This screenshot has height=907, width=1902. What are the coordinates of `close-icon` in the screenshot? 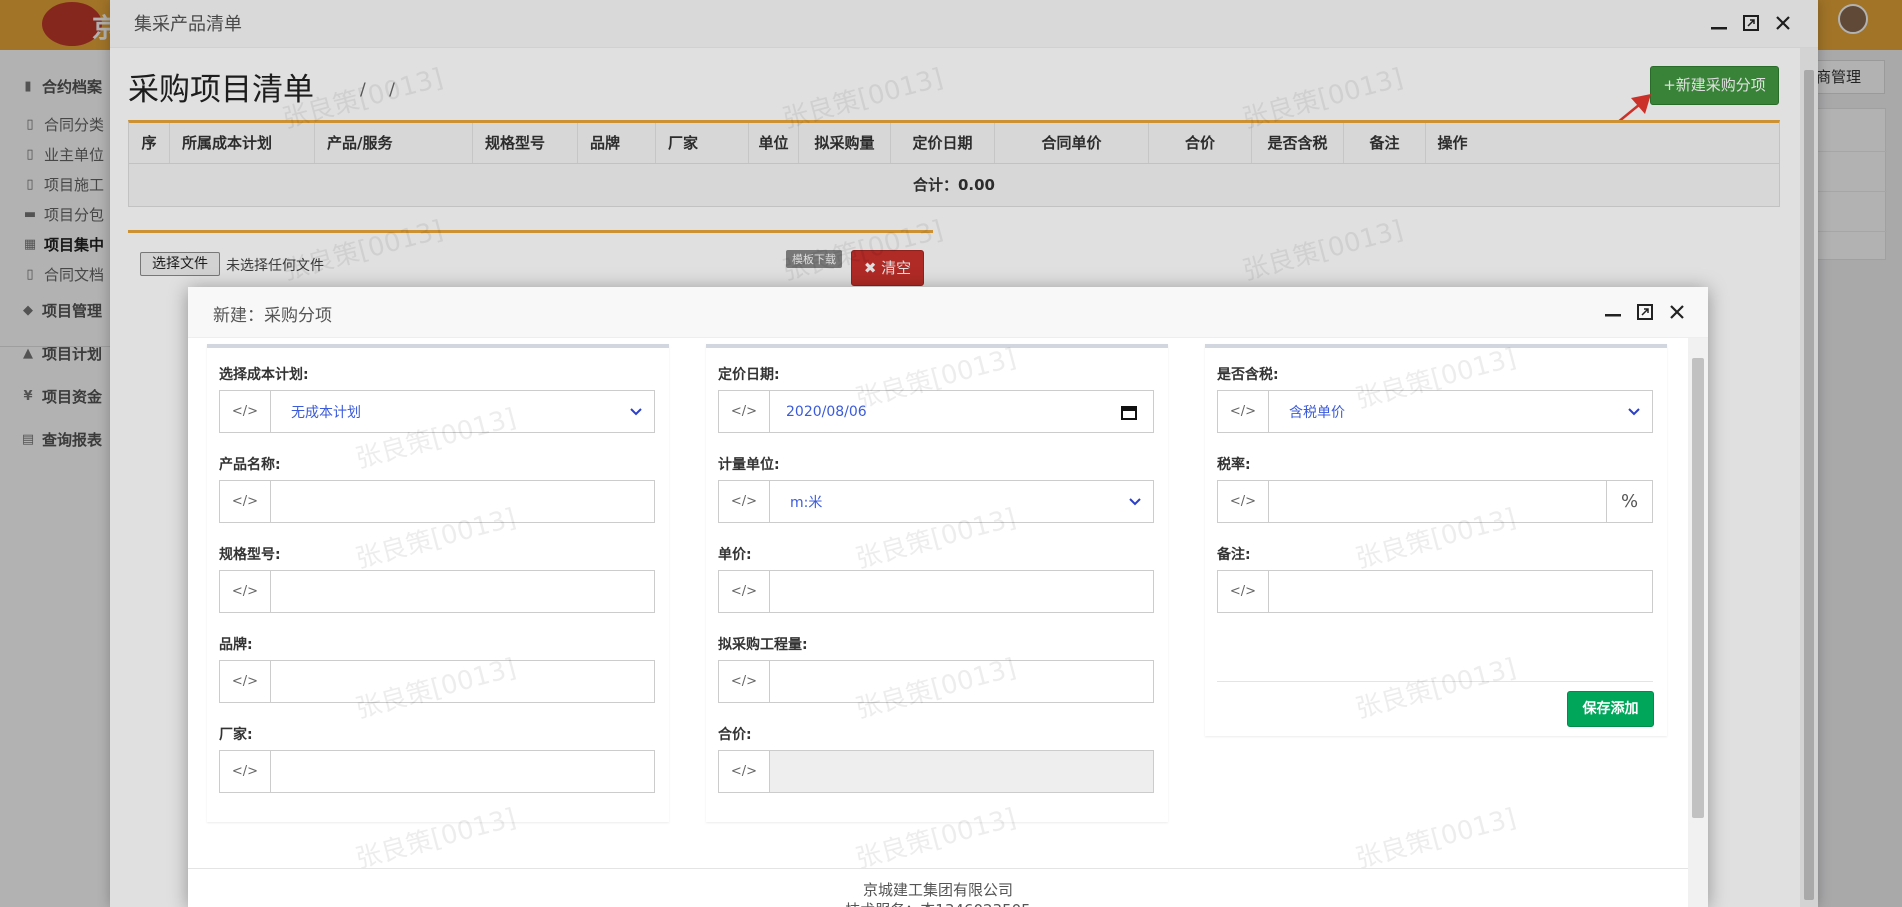 It's located at (1677, 312).